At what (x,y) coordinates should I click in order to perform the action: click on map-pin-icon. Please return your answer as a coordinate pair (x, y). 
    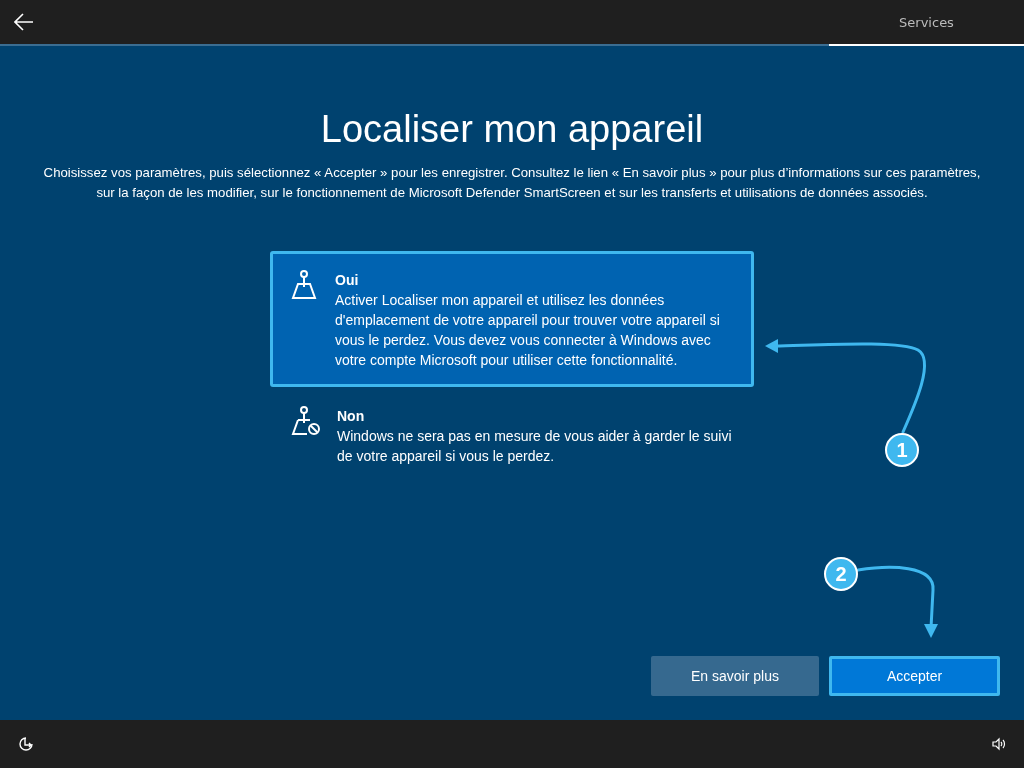
    Looking at the image, I should click on (304, 285).